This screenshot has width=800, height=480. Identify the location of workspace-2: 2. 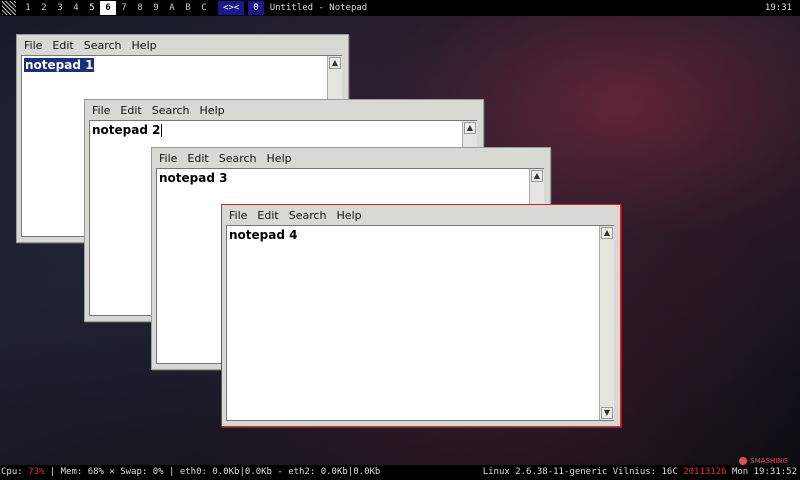
(44, 8).